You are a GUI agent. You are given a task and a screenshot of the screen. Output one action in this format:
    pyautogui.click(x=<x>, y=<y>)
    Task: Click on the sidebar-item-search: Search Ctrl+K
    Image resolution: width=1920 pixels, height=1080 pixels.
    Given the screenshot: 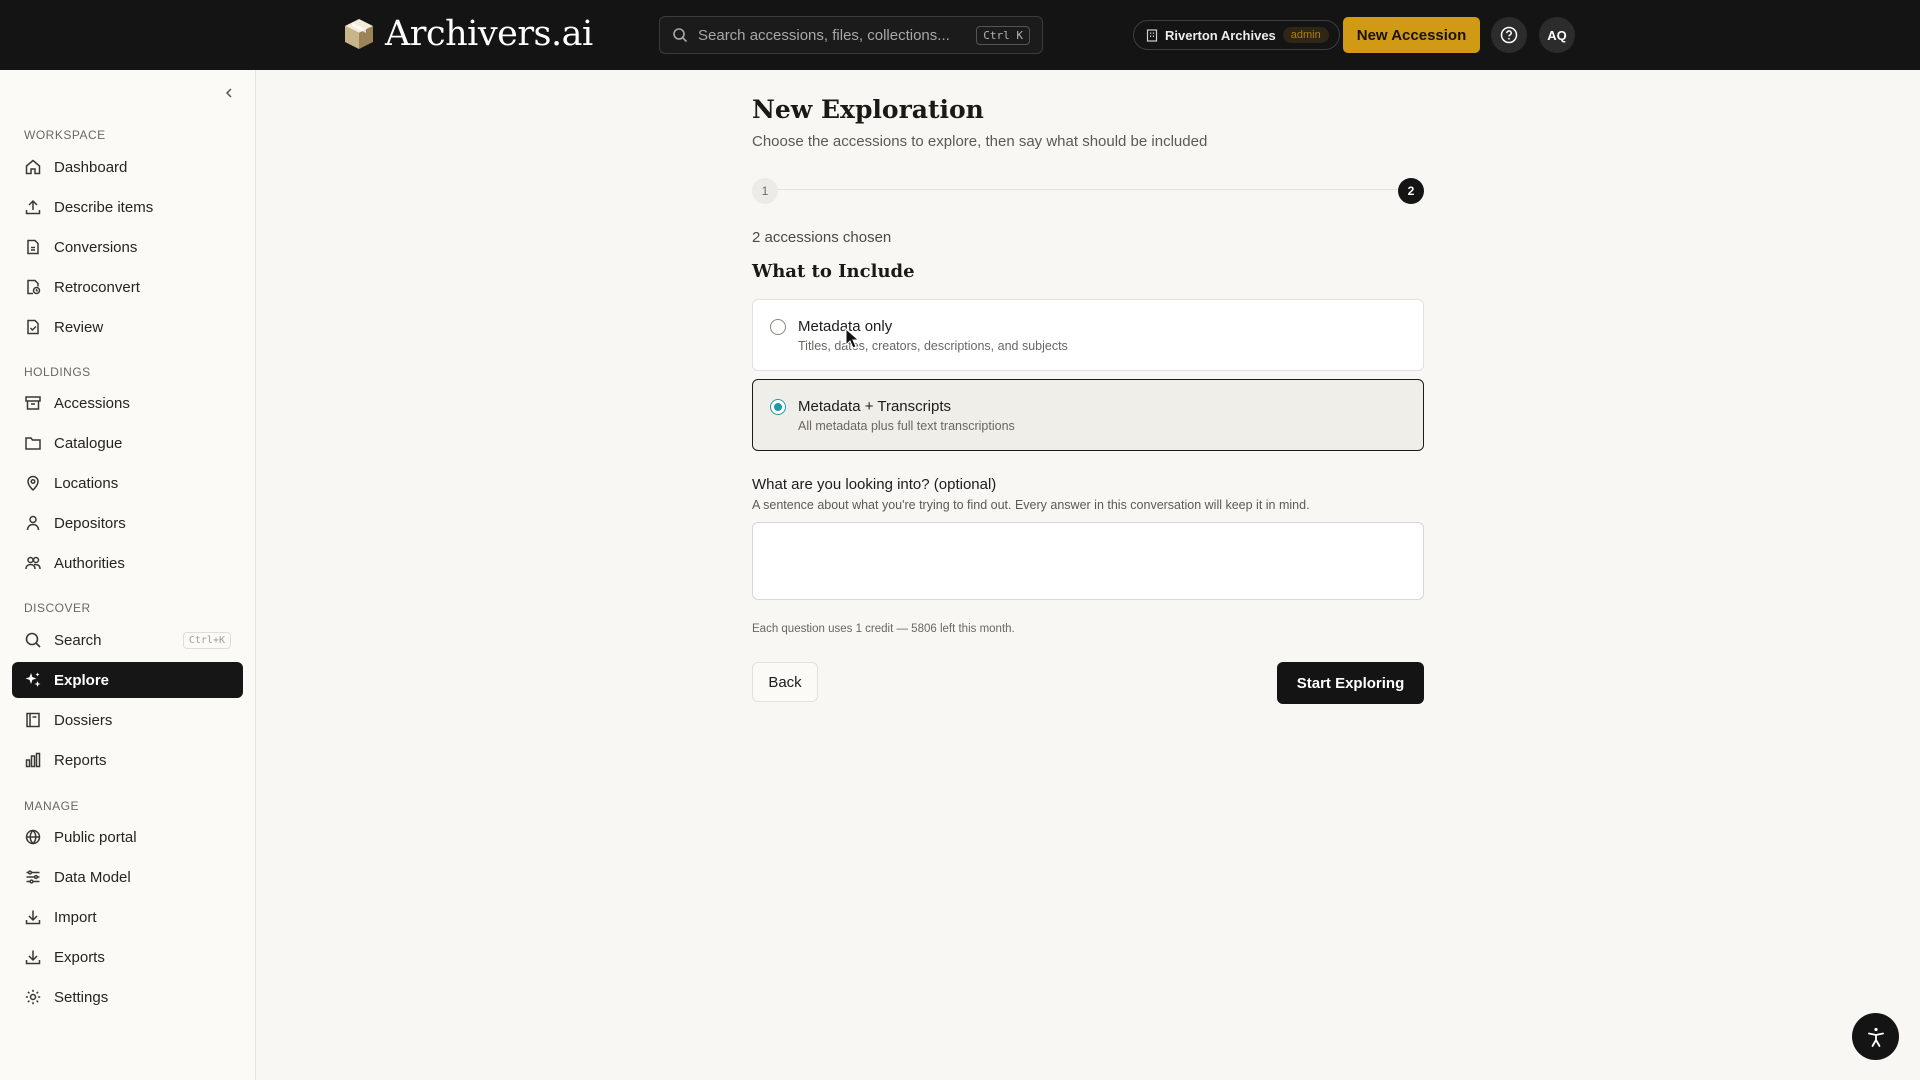 What is the action you would take?
    pyautogui.click(x=127, y=640)
    